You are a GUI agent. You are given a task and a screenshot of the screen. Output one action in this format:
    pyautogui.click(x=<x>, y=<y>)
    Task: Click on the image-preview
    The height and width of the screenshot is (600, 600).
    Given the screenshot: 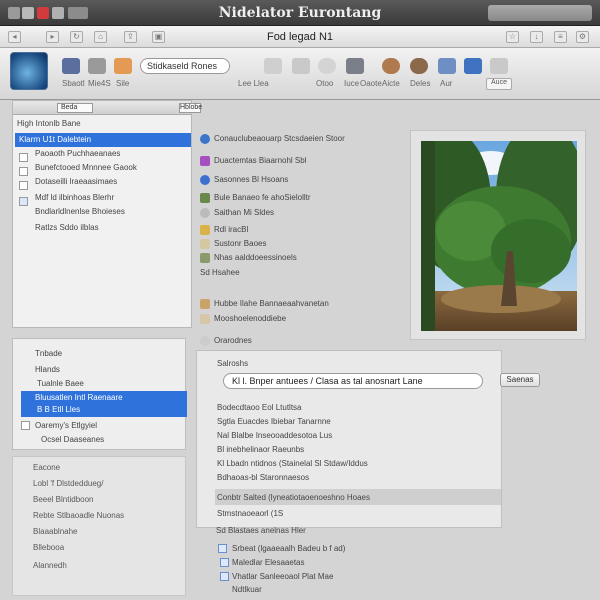 What is the action you would take?
    pyautogui.click(x=498, y=235)
    